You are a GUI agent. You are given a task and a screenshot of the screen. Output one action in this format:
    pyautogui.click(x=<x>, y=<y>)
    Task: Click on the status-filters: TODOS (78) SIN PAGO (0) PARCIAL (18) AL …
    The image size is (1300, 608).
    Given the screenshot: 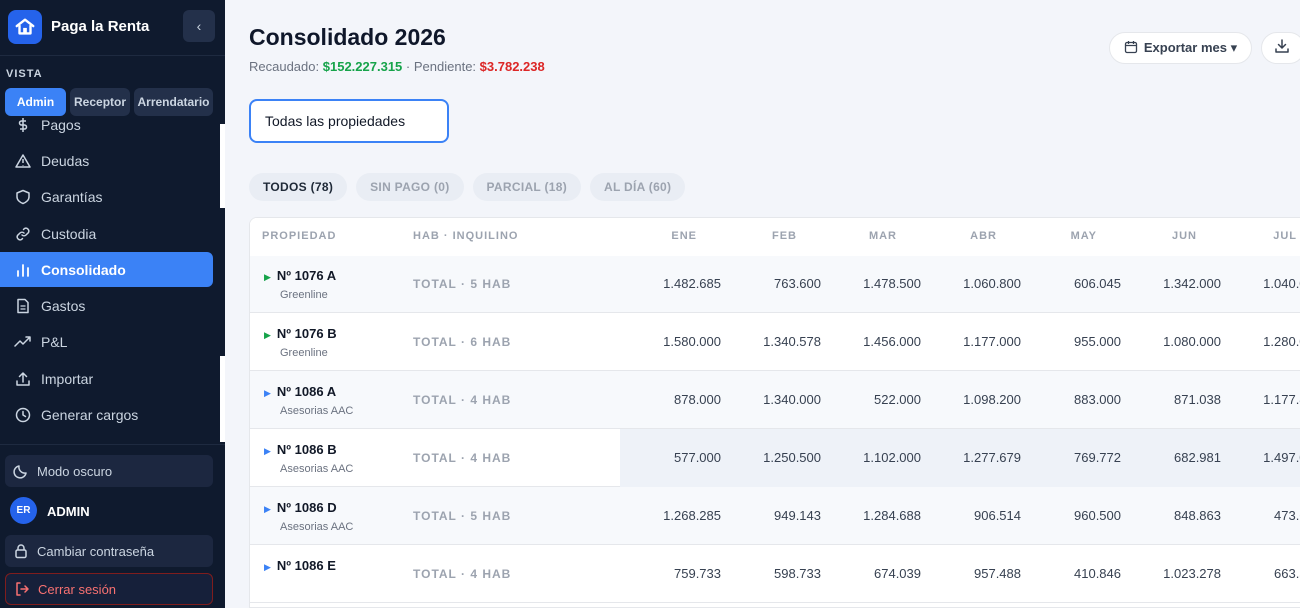 What is the action you would take?
    pyautogui.click(x=467, y=187)
    